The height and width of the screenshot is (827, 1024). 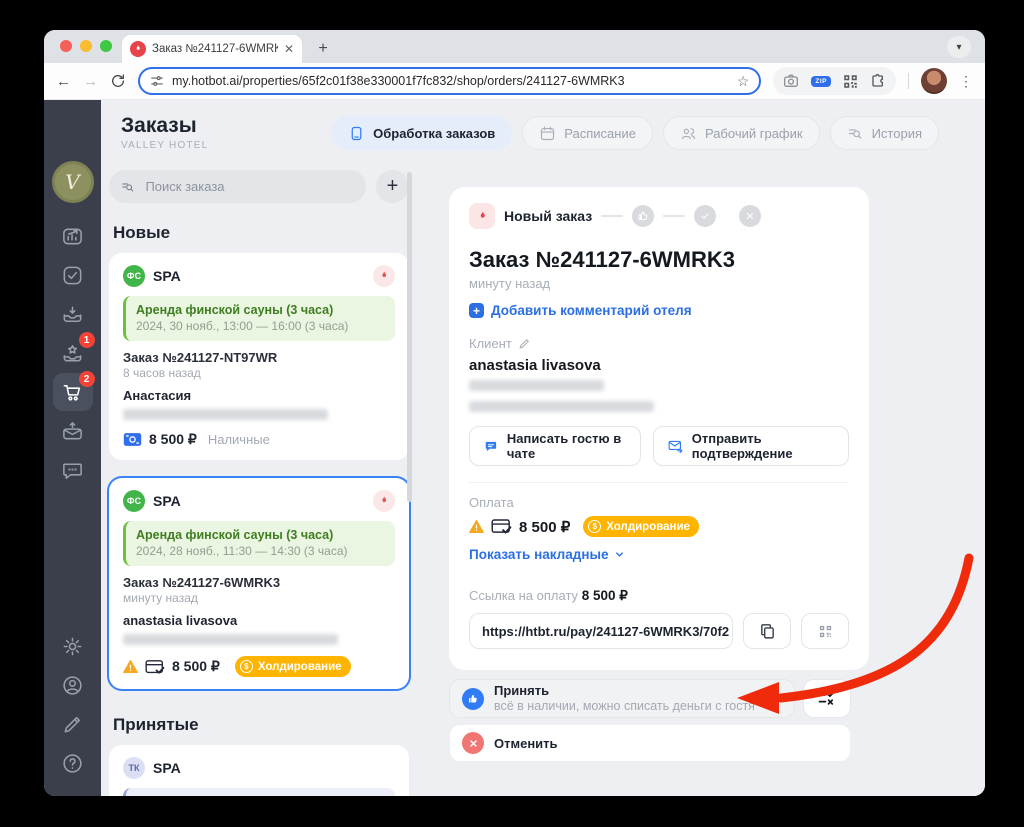 I want to click on partial-accept-checklist-button, so click(x=827, y=698).